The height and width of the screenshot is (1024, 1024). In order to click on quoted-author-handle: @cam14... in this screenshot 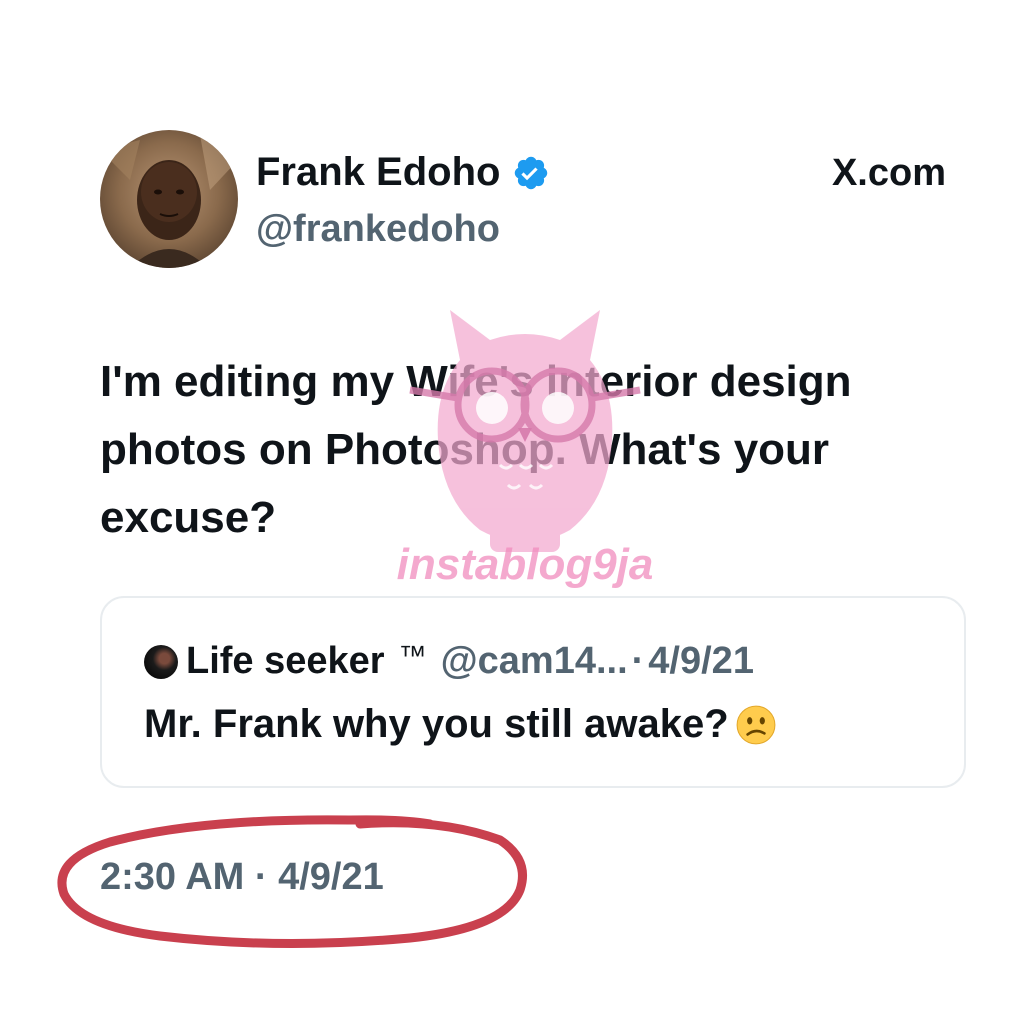, I will do `click(534, 661)`.